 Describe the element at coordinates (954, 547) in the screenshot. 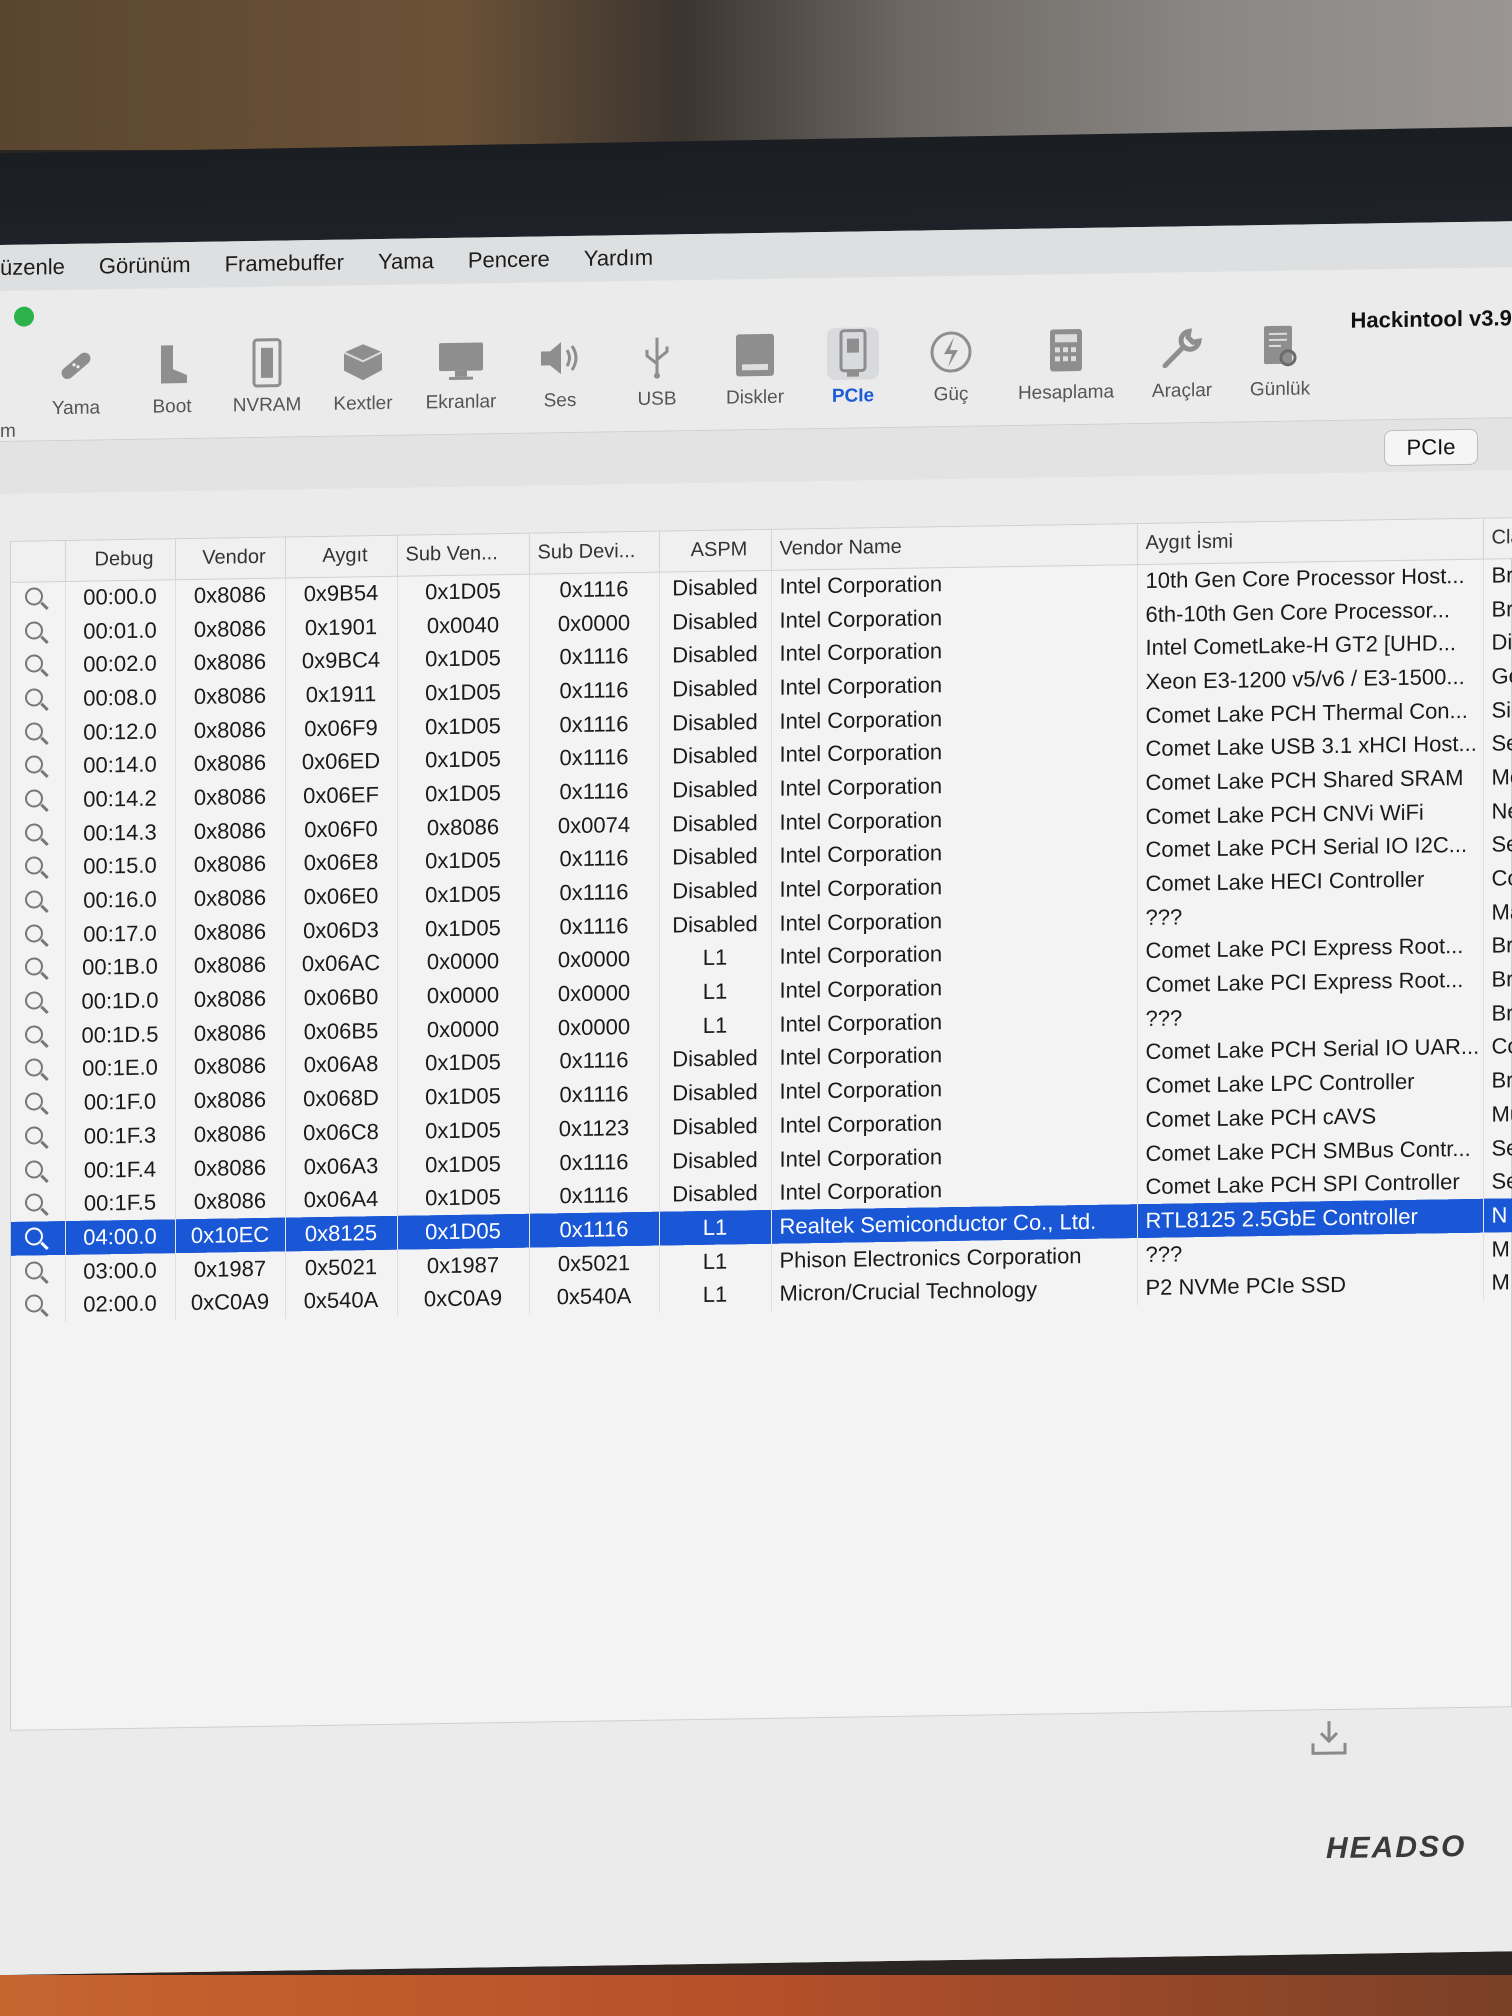

I see `column-header-vendor-name: Vendor Name` at that location.